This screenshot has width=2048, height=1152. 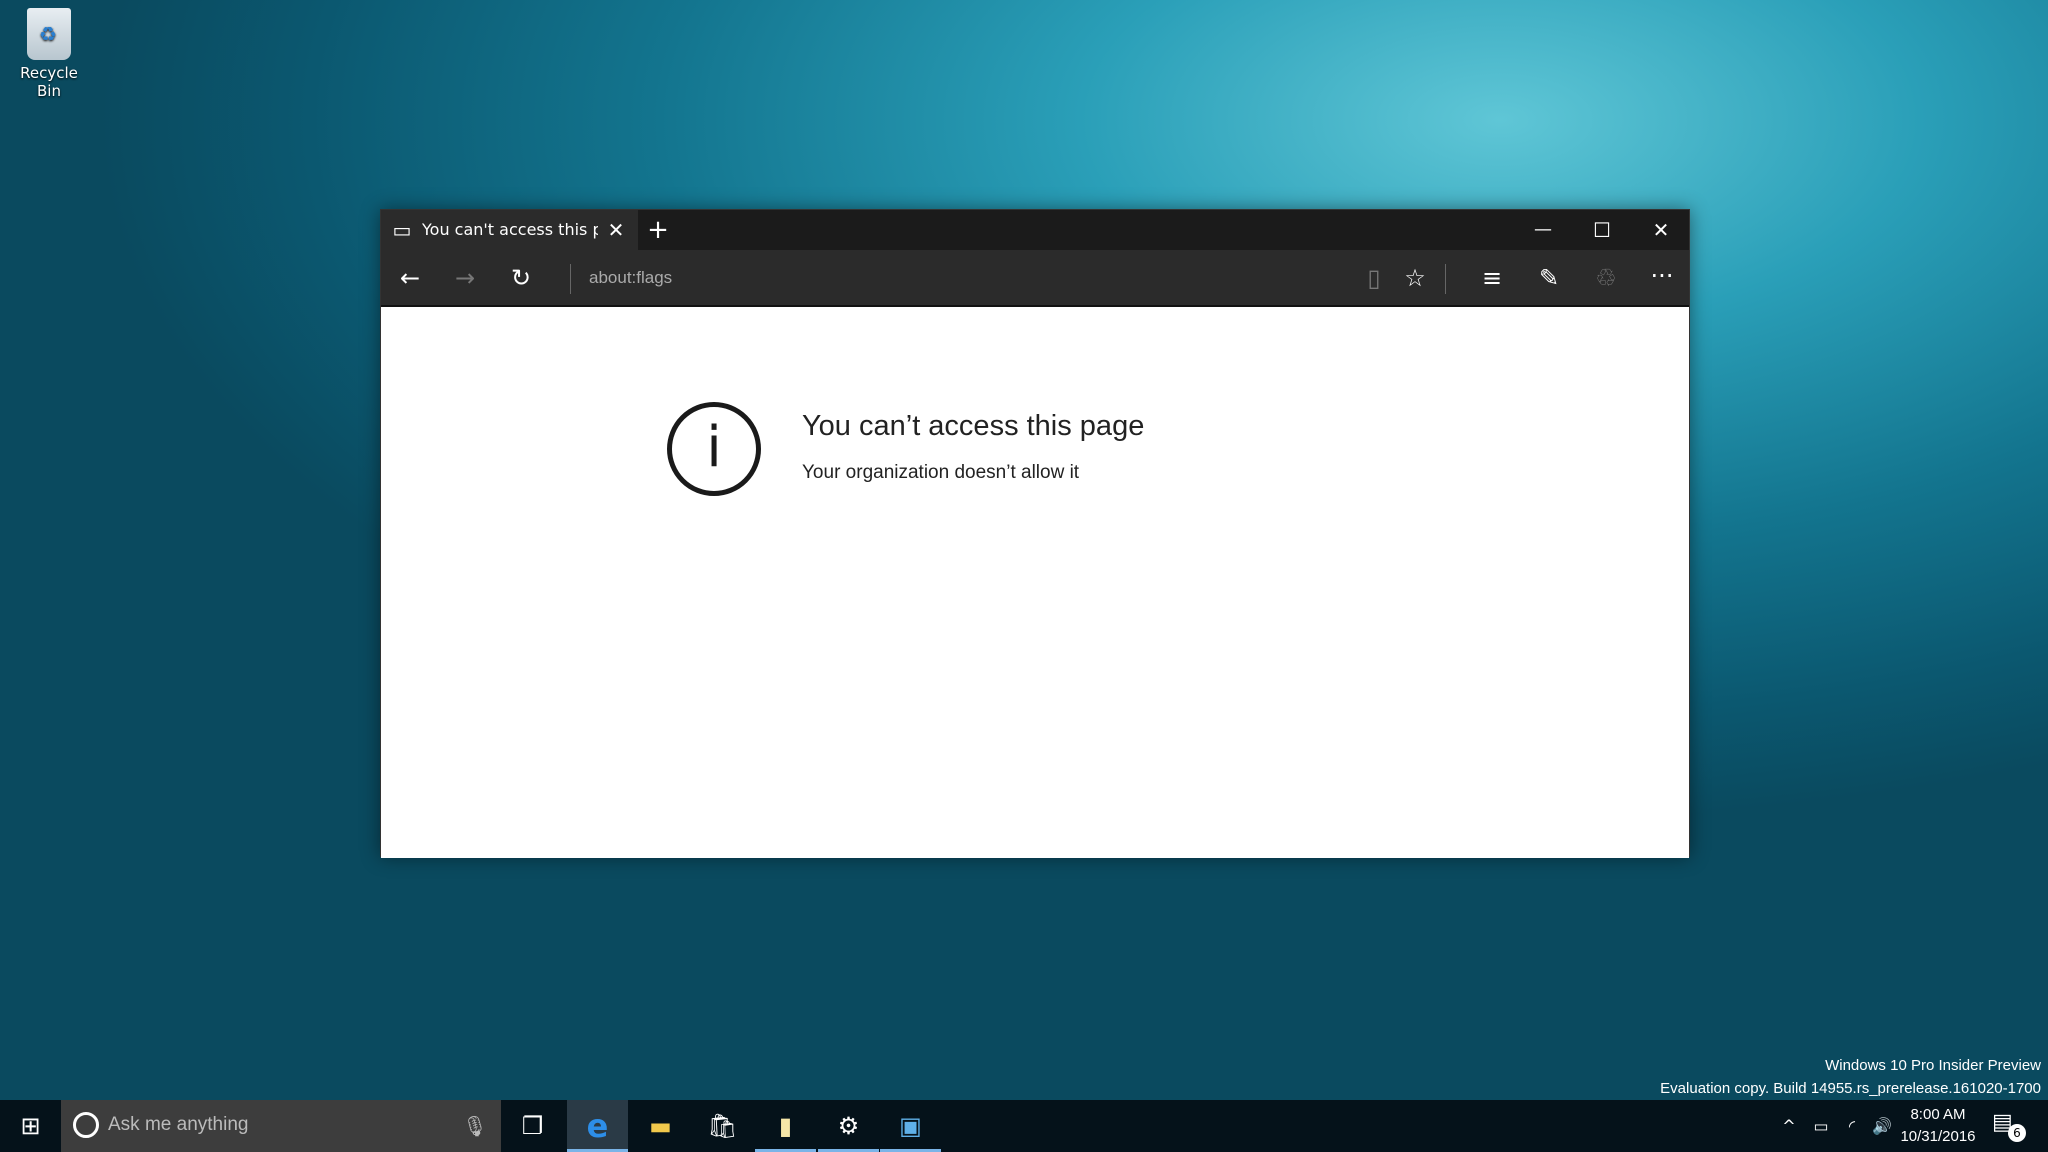 I want to click on star-icon: ☆, so click(x=1415, y=278).